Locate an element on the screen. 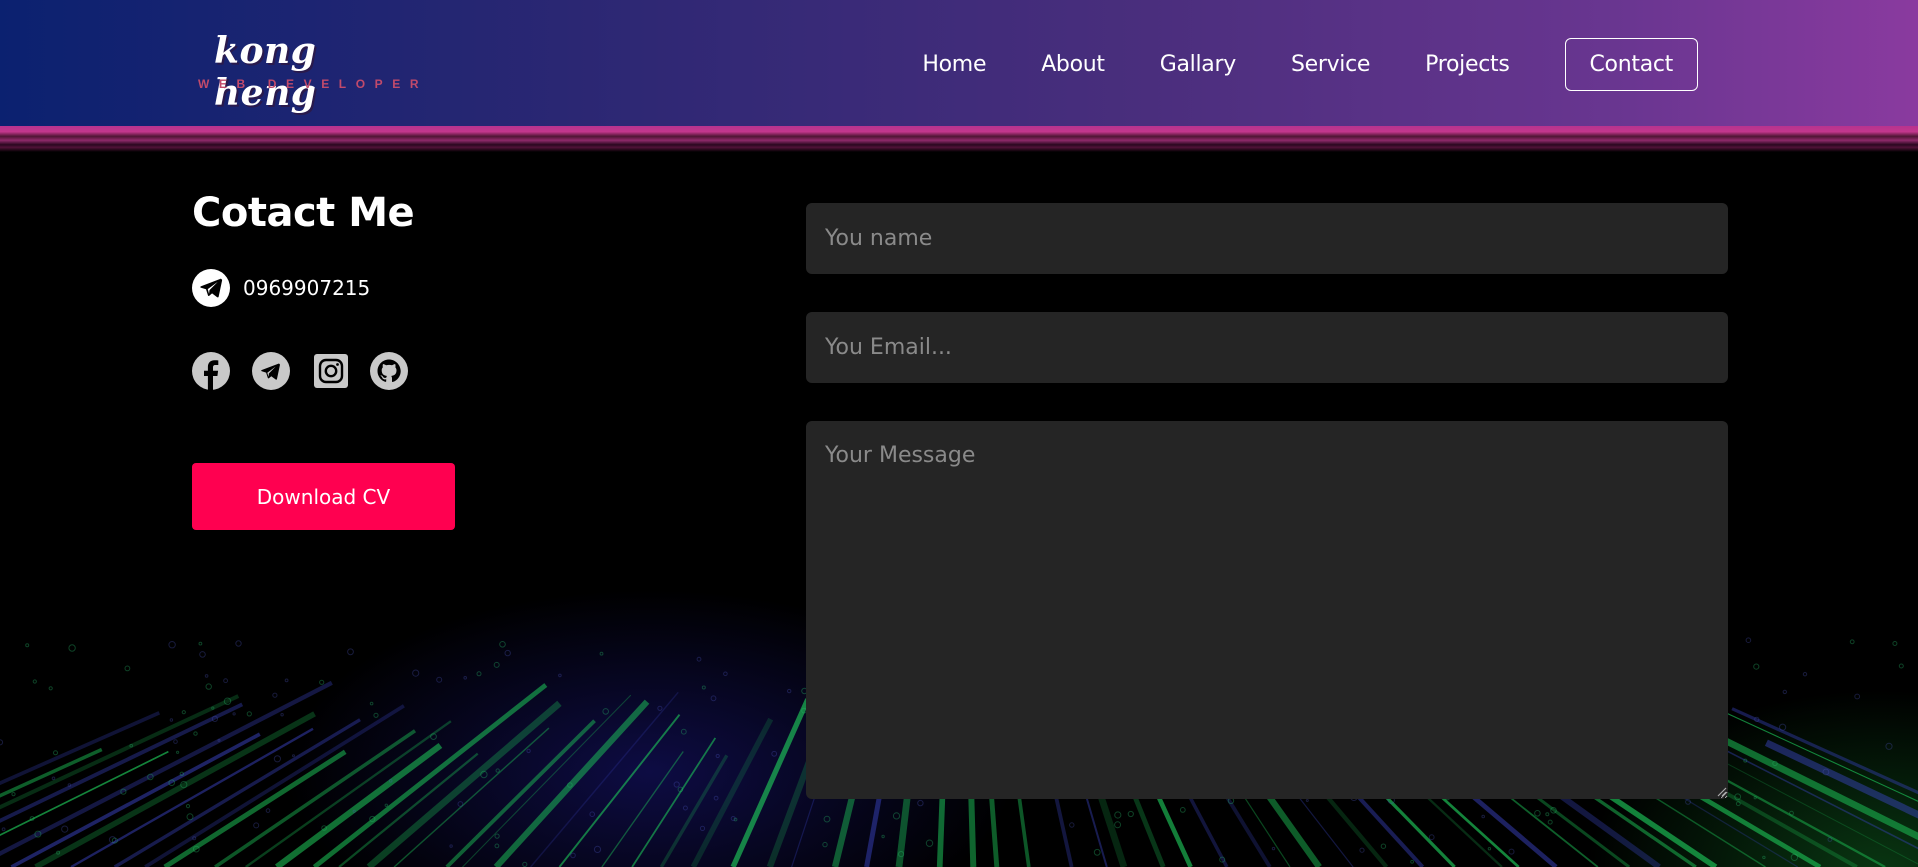 This screenshot has height=867, width=1918. facebook-icon is located at coordinates (211, 371).